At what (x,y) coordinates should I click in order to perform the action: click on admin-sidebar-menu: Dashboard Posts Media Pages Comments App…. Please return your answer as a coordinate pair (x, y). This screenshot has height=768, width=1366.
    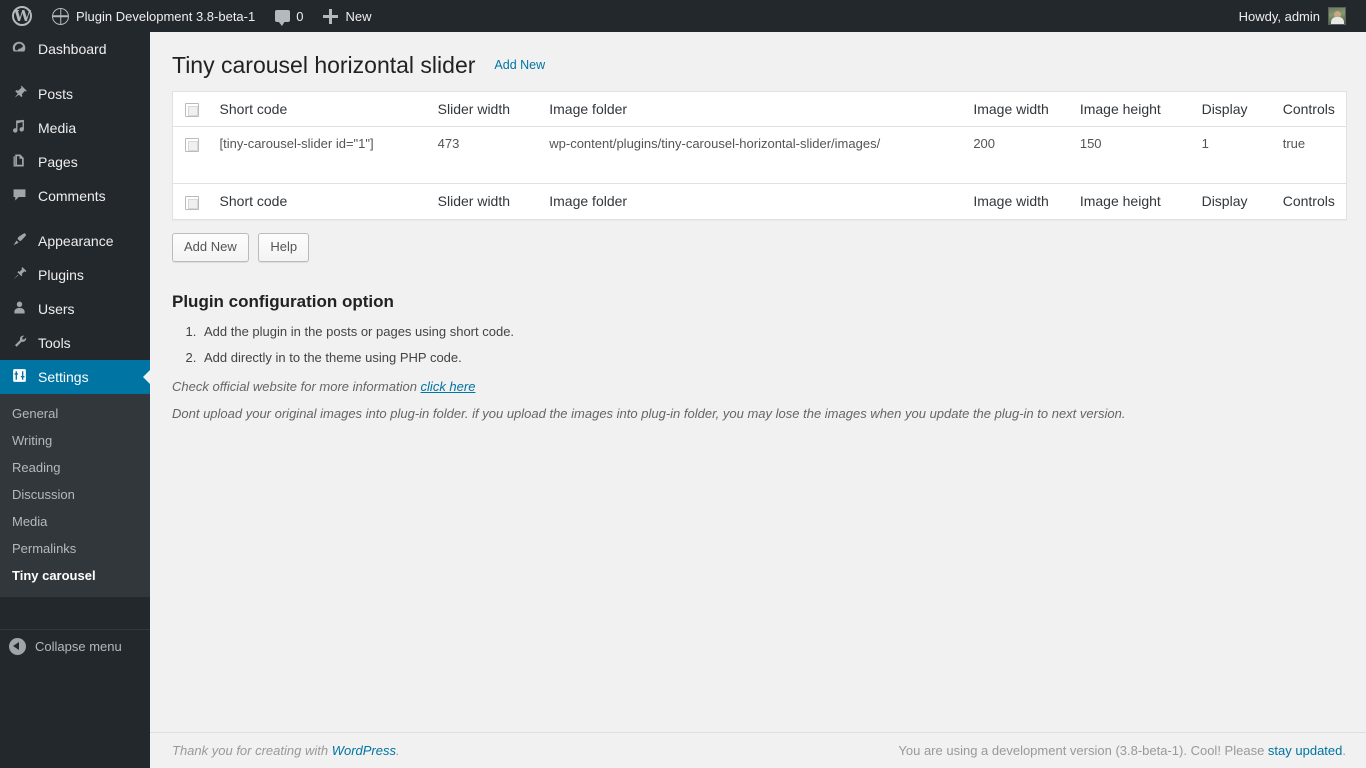
    Looking at the image, I should click on (75, 400).